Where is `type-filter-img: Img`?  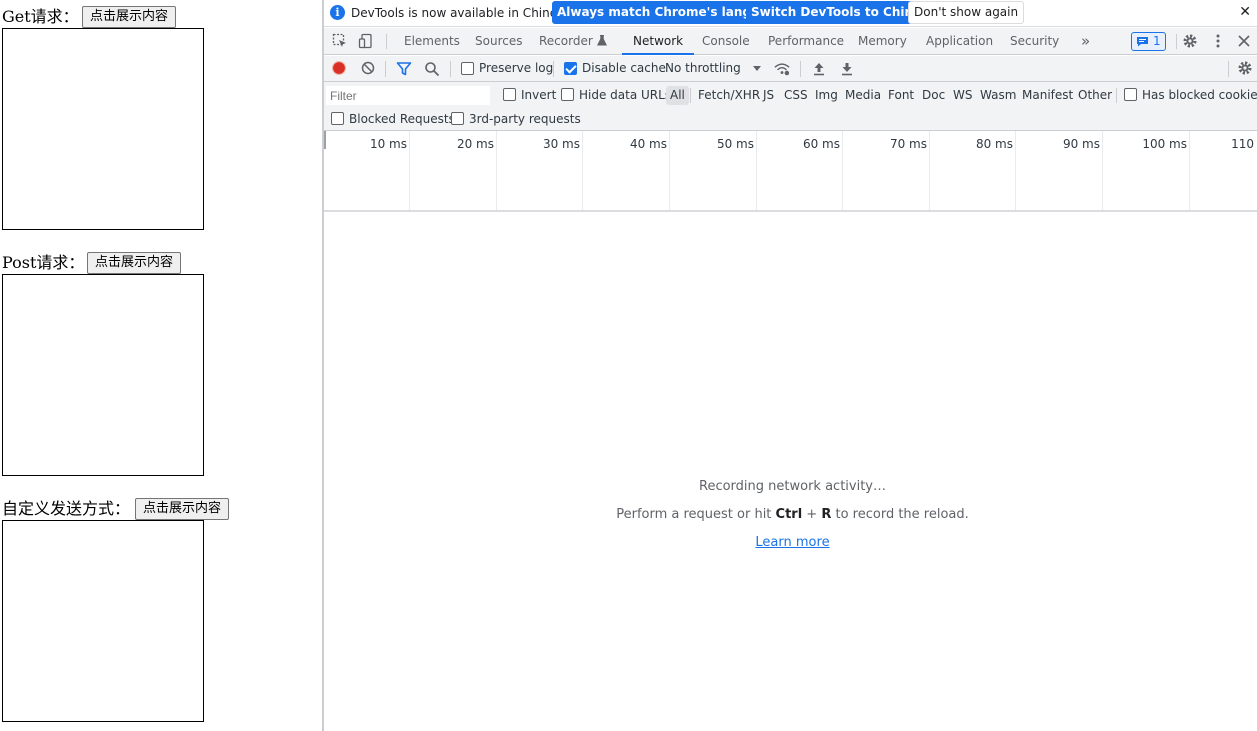 type-filter-img: Img is located at coordinates (826, 95).